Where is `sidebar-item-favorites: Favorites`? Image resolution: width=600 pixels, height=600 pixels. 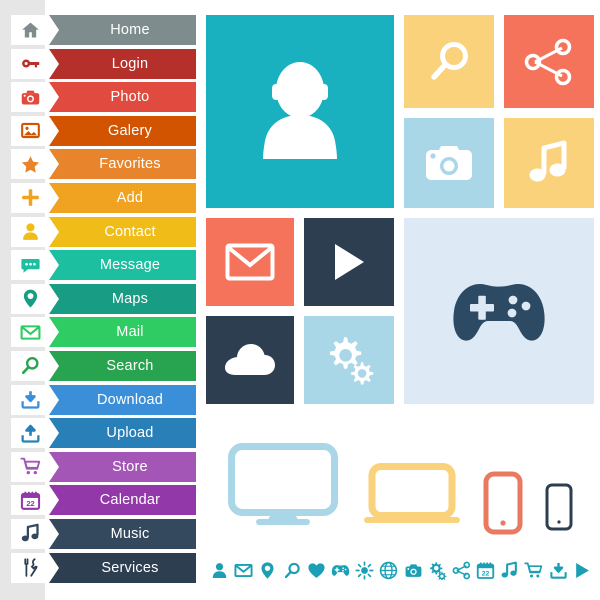
sidebar-item-favorites: Favorites is located at coordinates (103, 164).